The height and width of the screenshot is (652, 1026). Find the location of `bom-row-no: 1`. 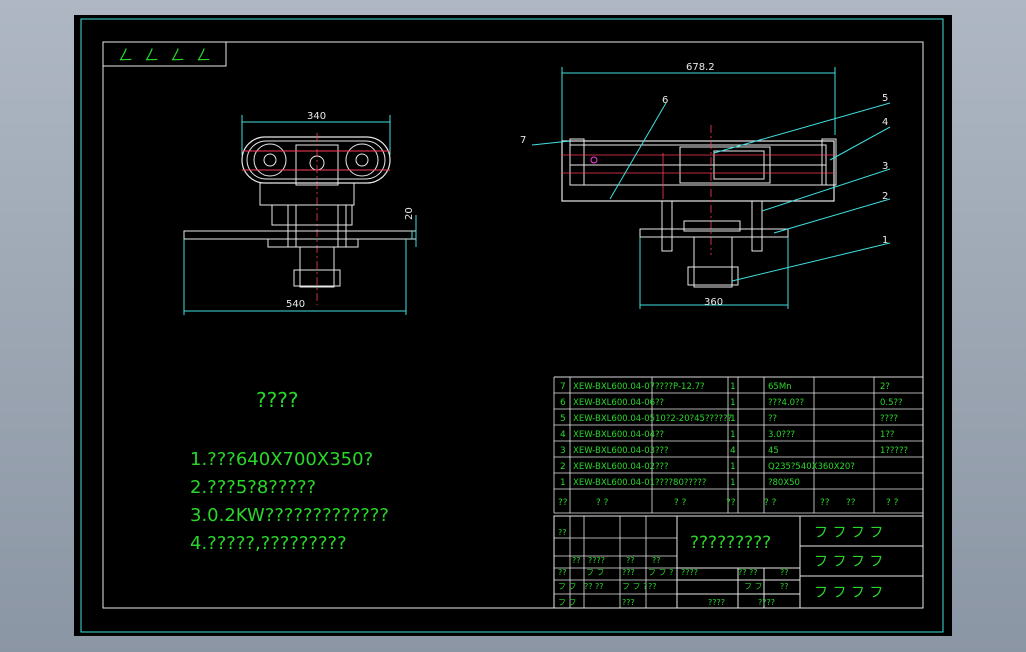

bom-row-no: 1 is located at coordinates (563, 483).